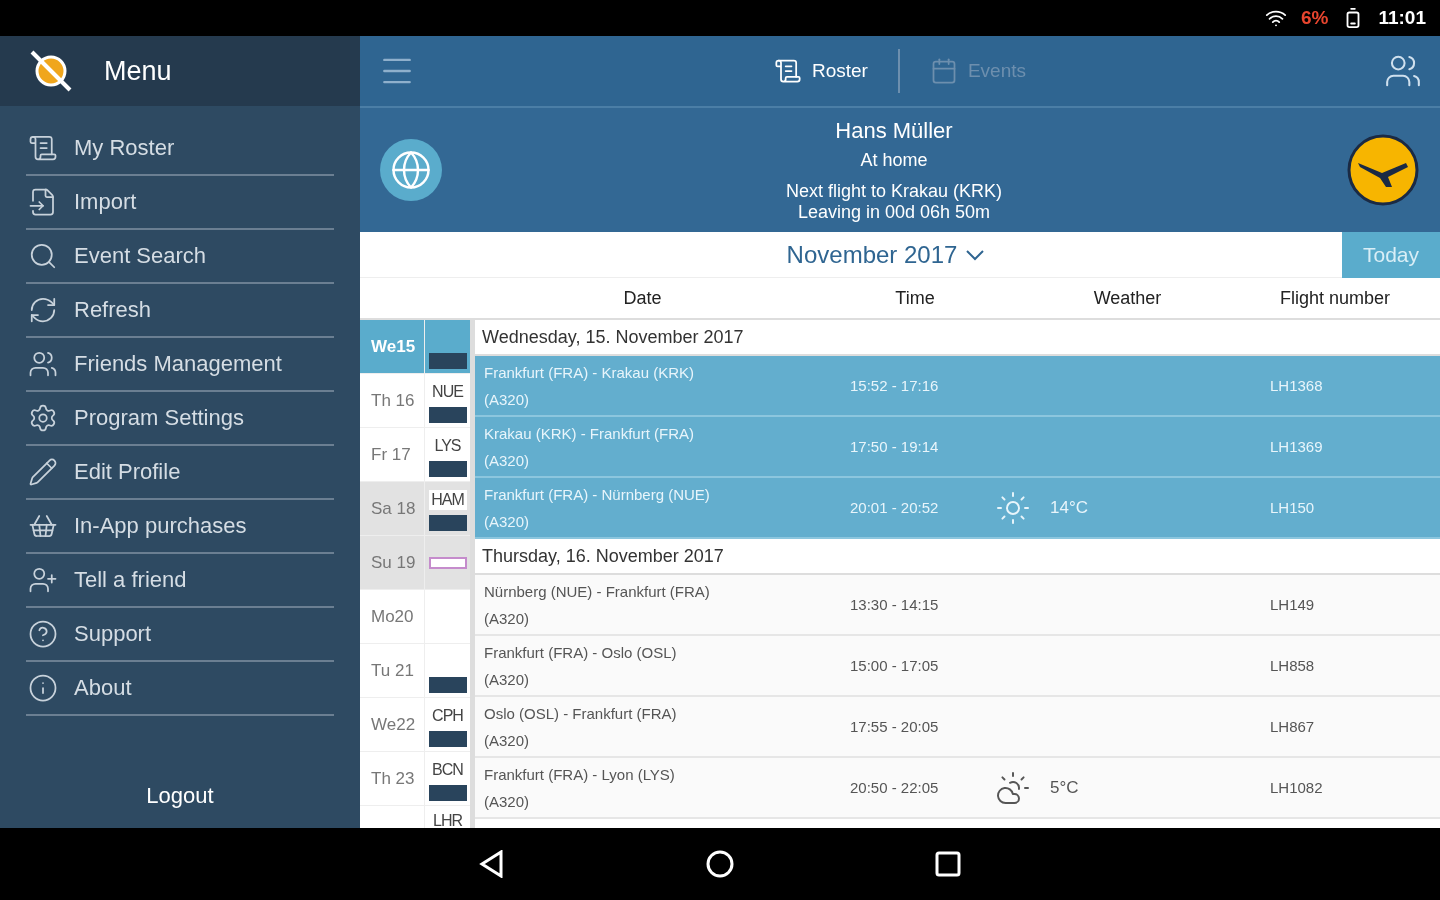 The image size is (1440, 900). I want to click on back-icon, so click(492, 864).